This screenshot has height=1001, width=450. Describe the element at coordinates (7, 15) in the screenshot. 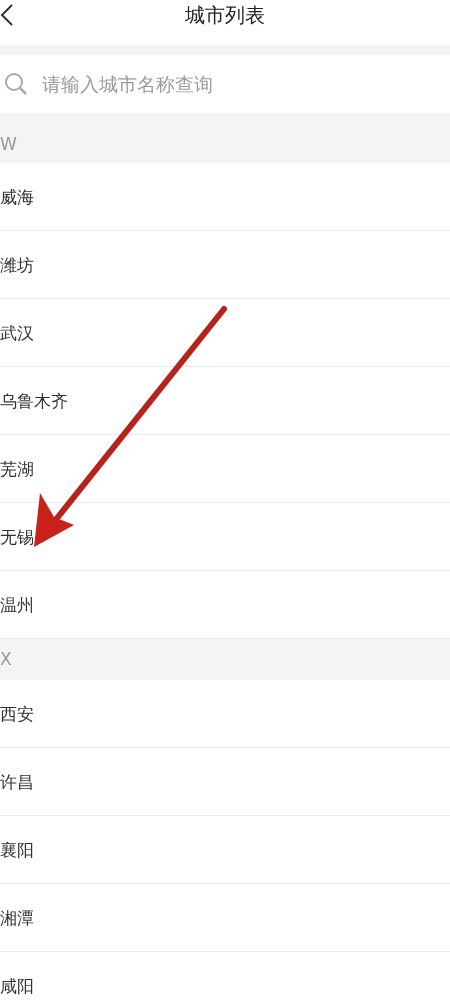

I see `back-icon` at that location.